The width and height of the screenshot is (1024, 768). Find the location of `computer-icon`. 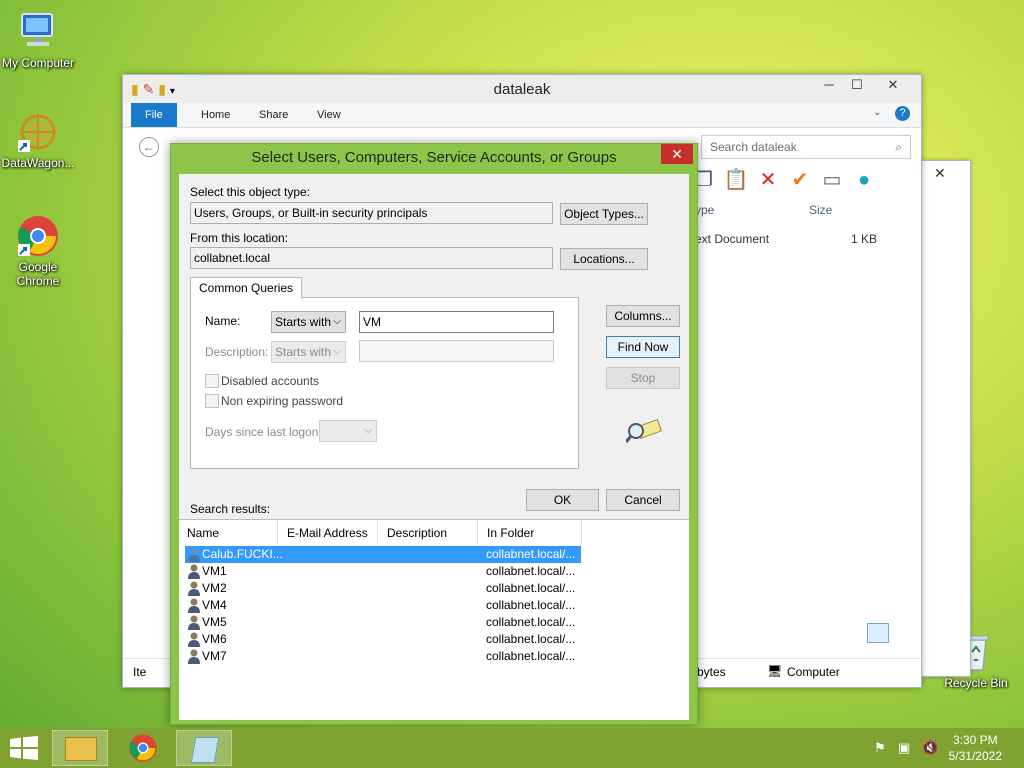

computer-icon is located at coordinates (38, 32).